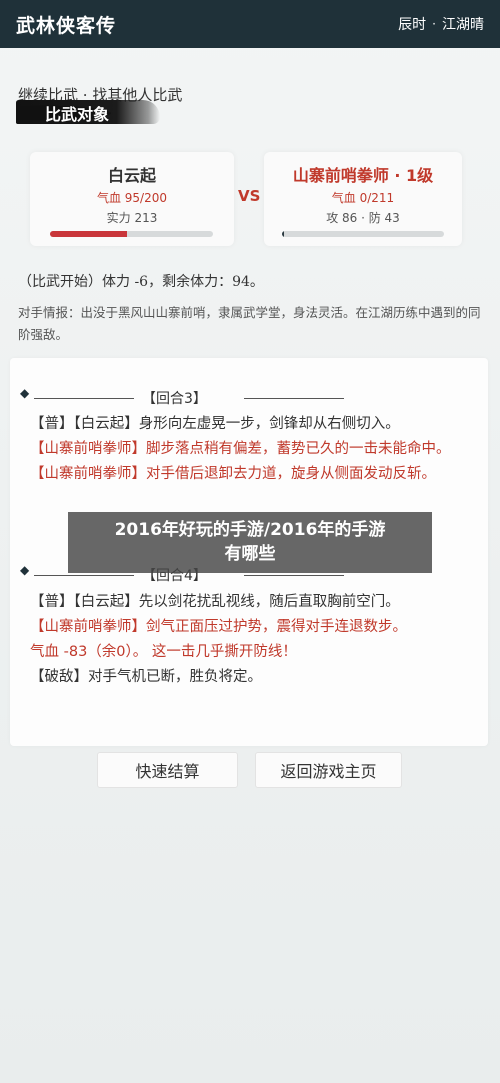 Image resolution: width=500 pixels, height=1083 pixels. What do you see at coordinates (328, 770) in the screenshot?
I see `return-home-button: 返回游戏主页` at bounding box center [328, 770].